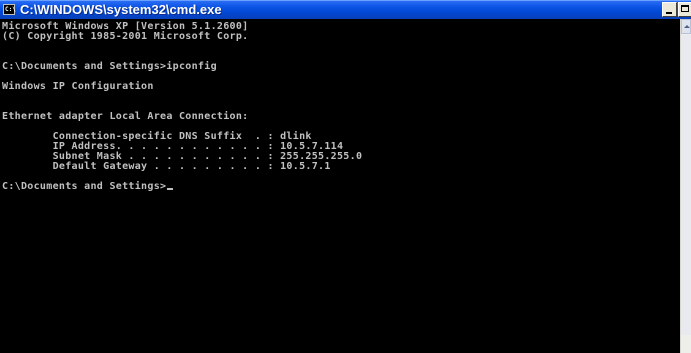 The height and width of the screenshot is (353, 691). I want to click on text-cursor, so click(170, 189).